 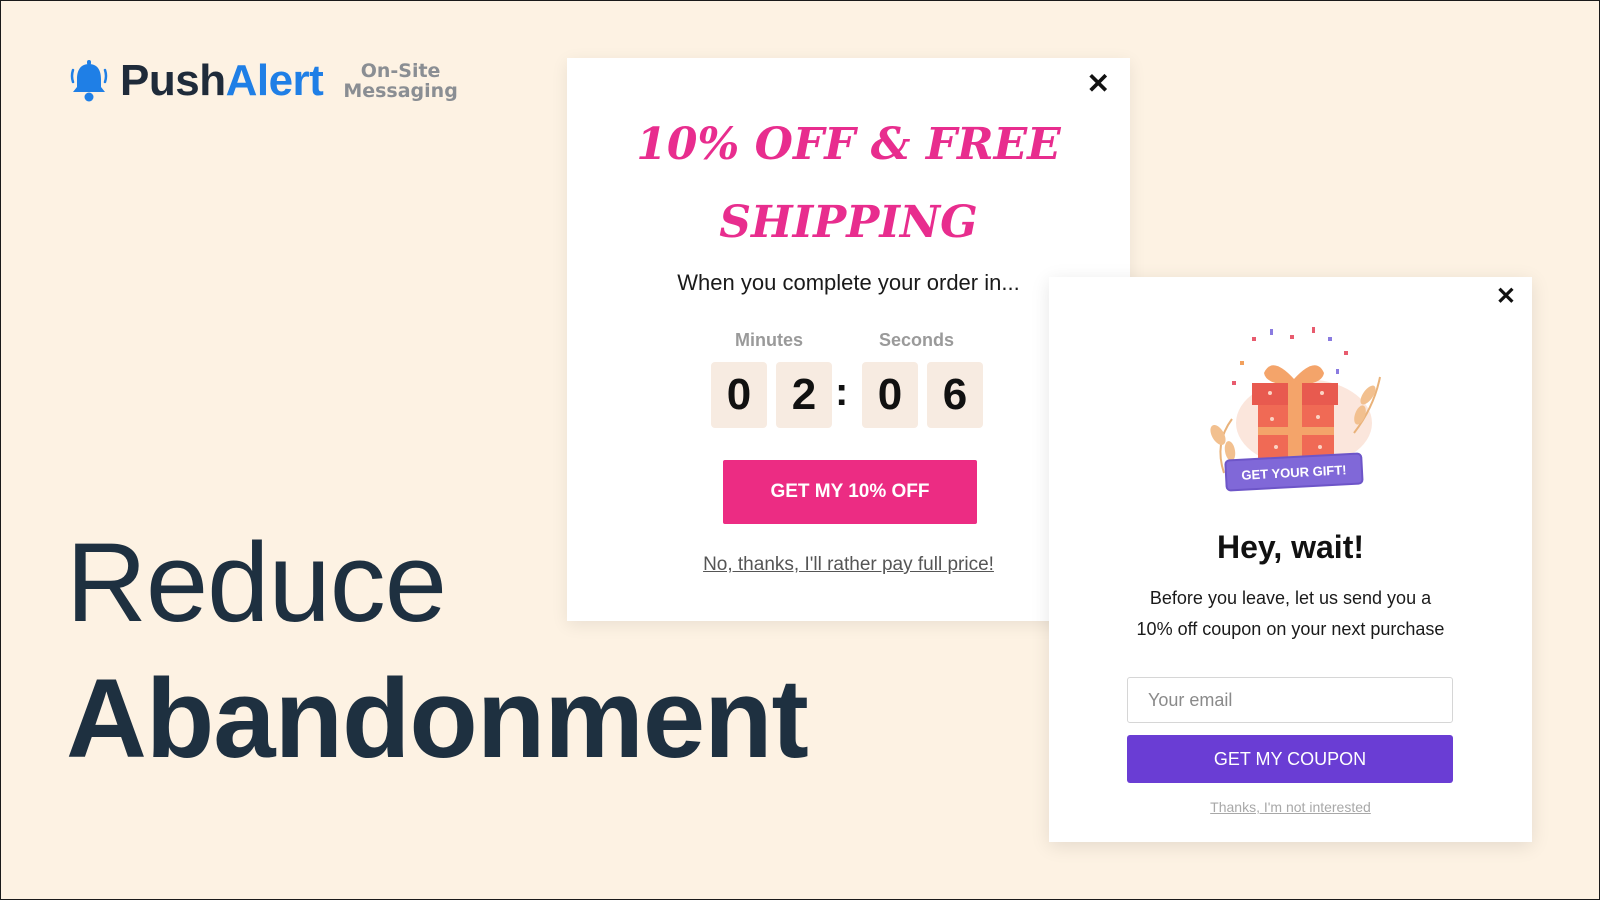 I want to click on gift-illustration: GET YOUR GIFT!, so click(x=1295, y=409).